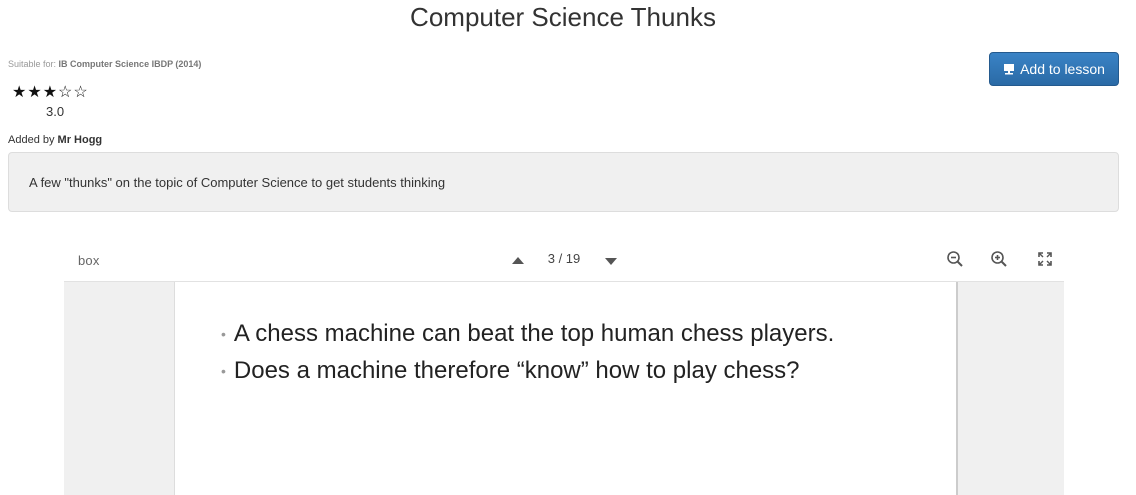 Image resolution: width=1136 pixels, height=495 pixels. What do you see at coordinates (1045, 259) in the screenshot?
I see `fullscreen-icon` at bounding box center [1045, 259].